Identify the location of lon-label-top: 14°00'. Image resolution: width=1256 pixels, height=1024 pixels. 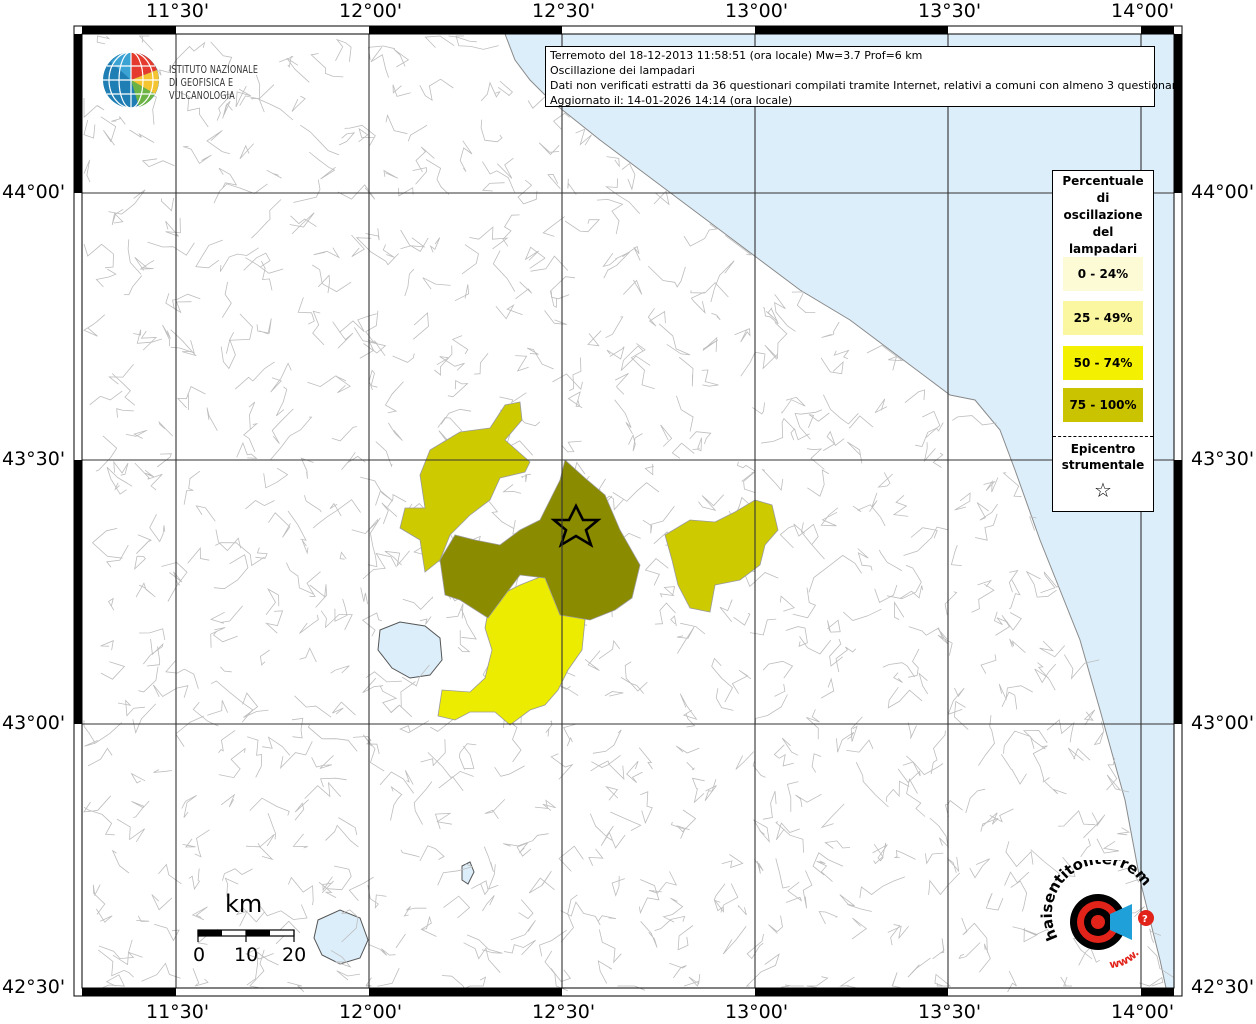
(1143, 11).